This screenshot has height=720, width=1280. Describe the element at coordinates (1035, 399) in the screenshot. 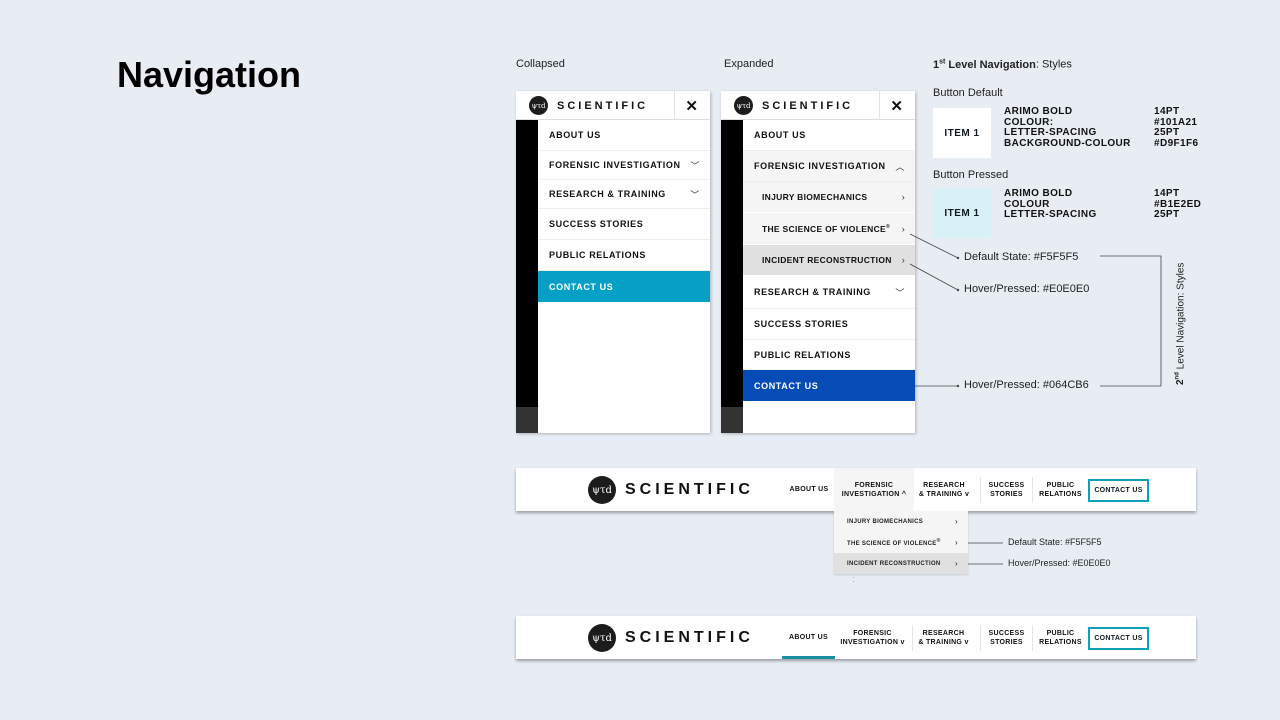

I see `annotation-lines` at that location.